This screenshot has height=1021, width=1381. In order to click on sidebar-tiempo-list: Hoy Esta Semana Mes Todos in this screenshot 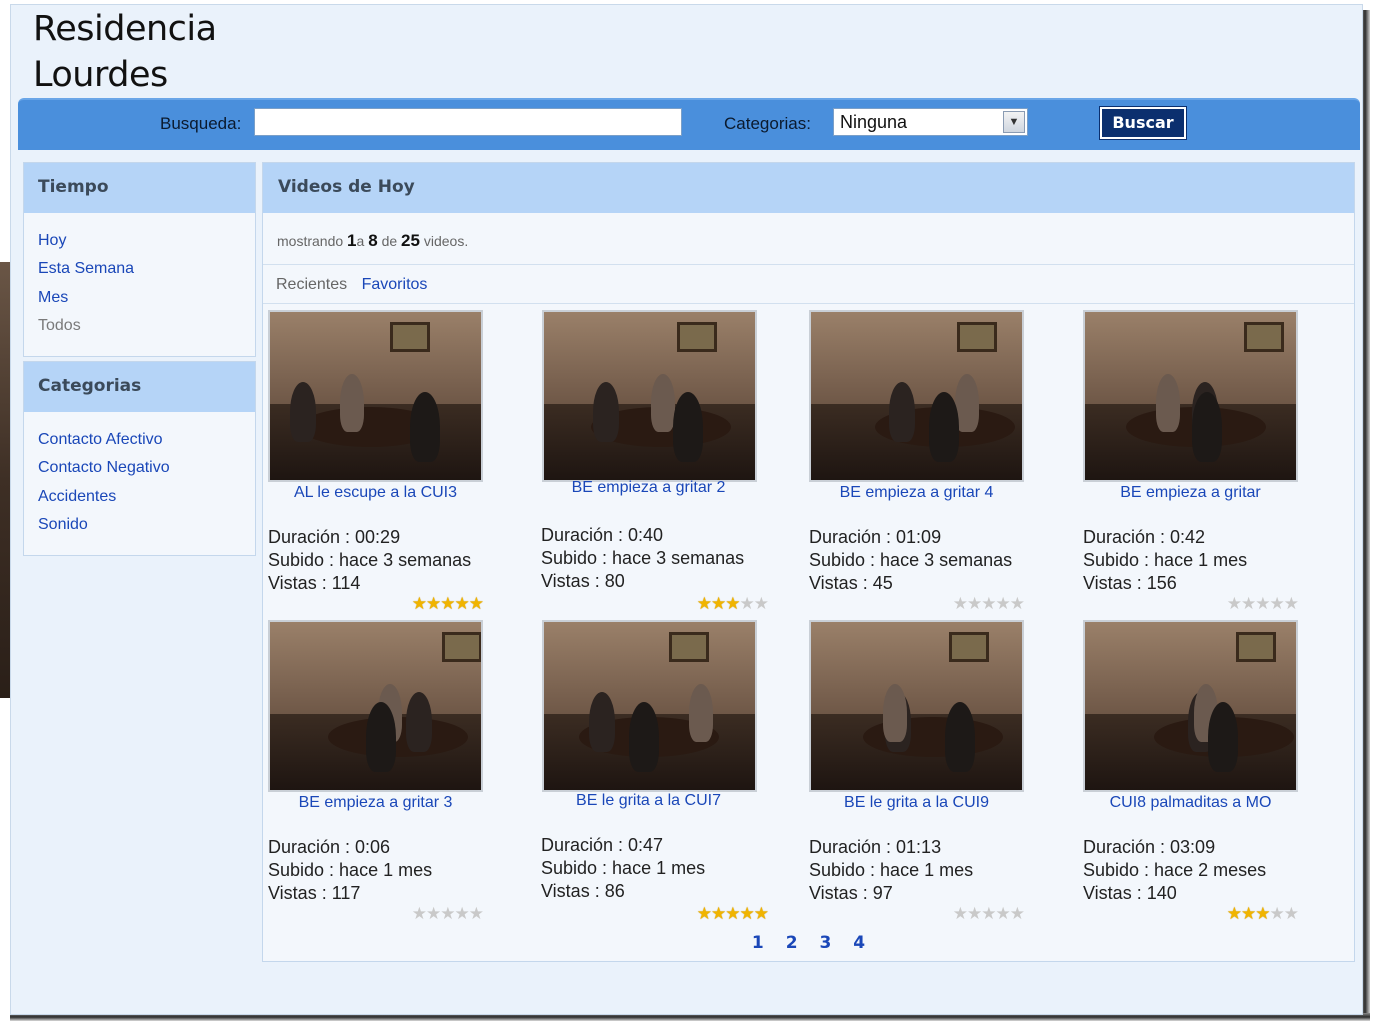, I will do `click(139, 276)`.